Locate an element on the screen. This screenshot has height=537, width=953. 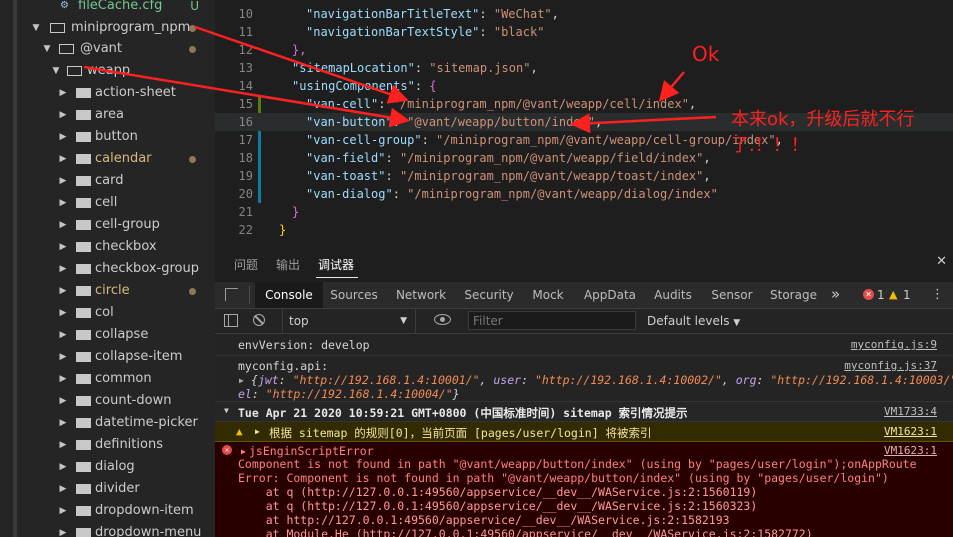
code-line: 12}, is located at coordinates (584, 50).